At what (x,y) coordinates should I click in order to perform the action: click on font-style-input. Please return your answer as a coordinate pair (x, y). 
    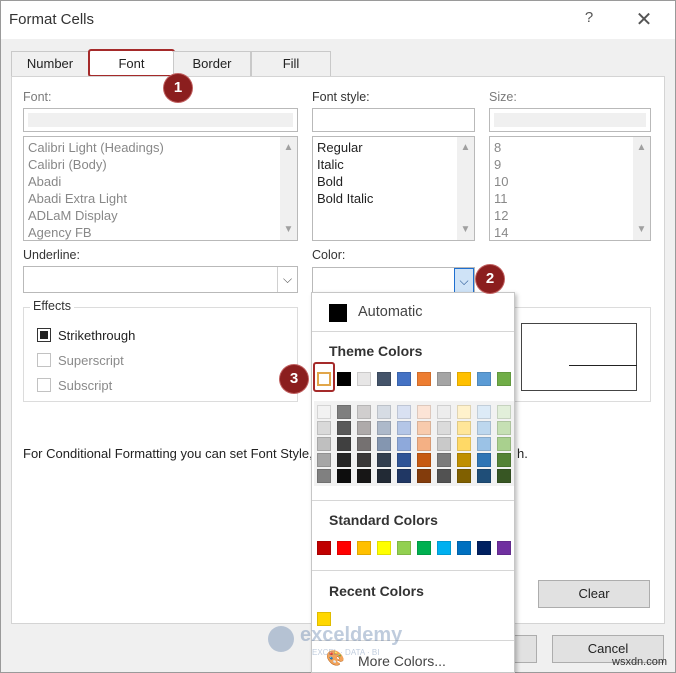
    Looking at the image, I should click on (393, 120).